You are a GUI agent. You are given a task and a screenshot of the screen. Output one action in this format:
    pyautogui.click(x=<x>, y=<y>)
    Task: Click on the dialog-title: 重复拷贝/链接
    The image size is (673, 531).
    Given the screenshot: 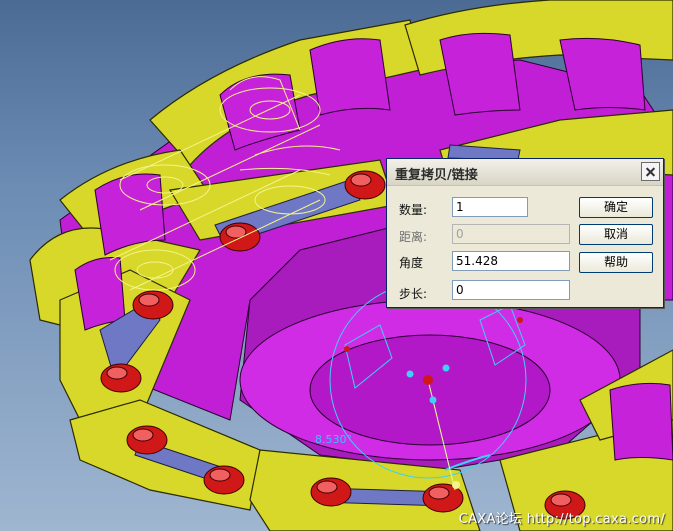 What is the action you would take?
    pyautogui.click(x=436, y=175)
    